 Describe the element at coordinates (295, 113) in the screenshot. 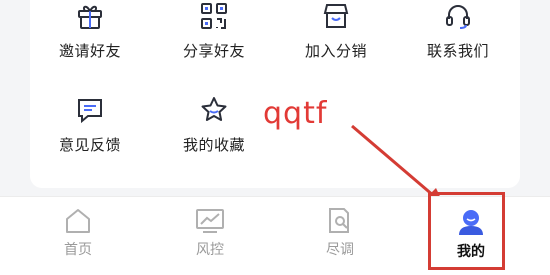

I see `annotation-text: qqtf` at that location.